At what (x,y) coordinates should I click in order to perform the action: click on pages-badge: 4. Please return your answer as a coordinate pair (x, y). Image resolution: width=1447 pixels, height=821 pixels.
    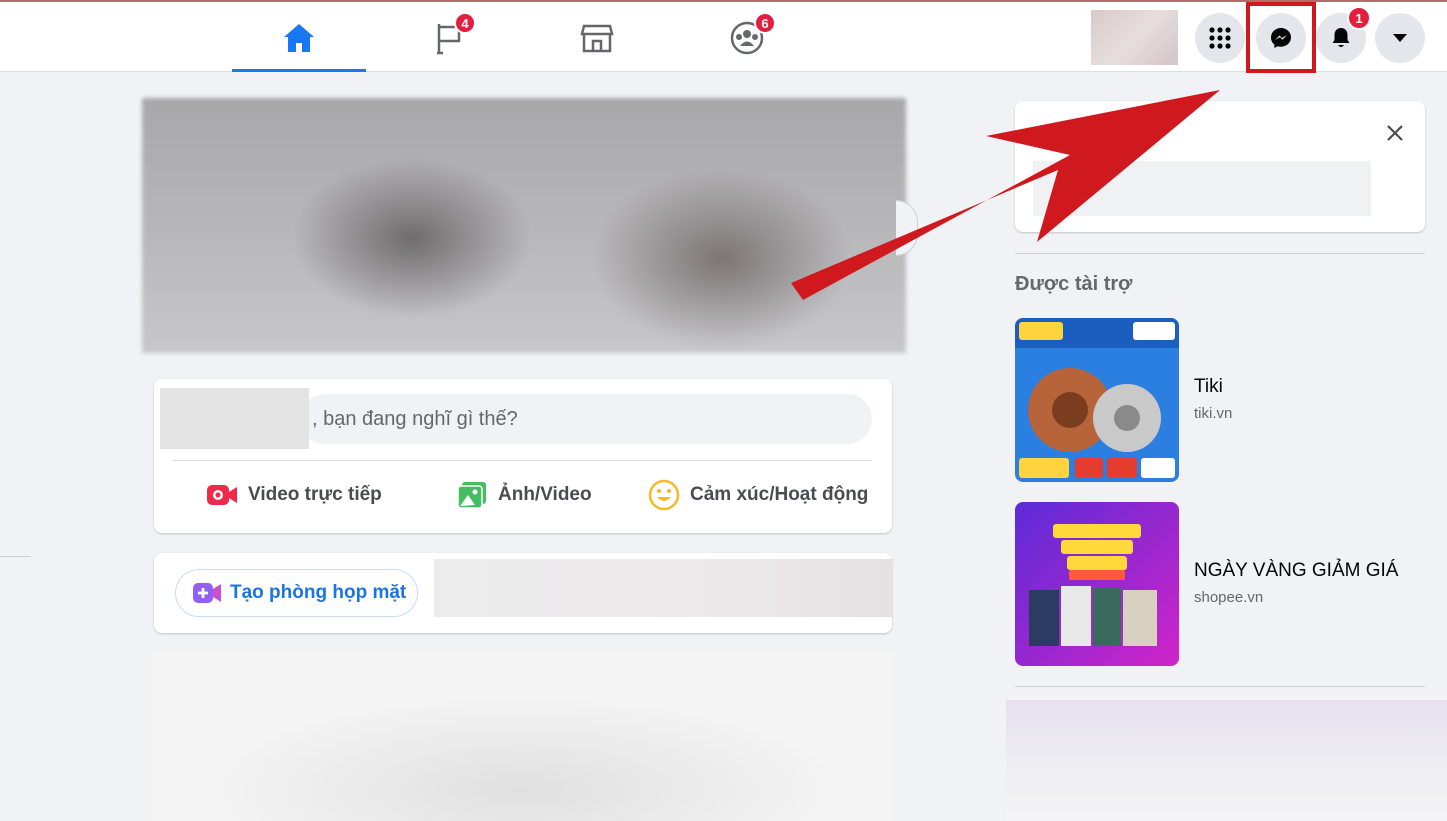
    Looking at the image, I should click on (465, 23).